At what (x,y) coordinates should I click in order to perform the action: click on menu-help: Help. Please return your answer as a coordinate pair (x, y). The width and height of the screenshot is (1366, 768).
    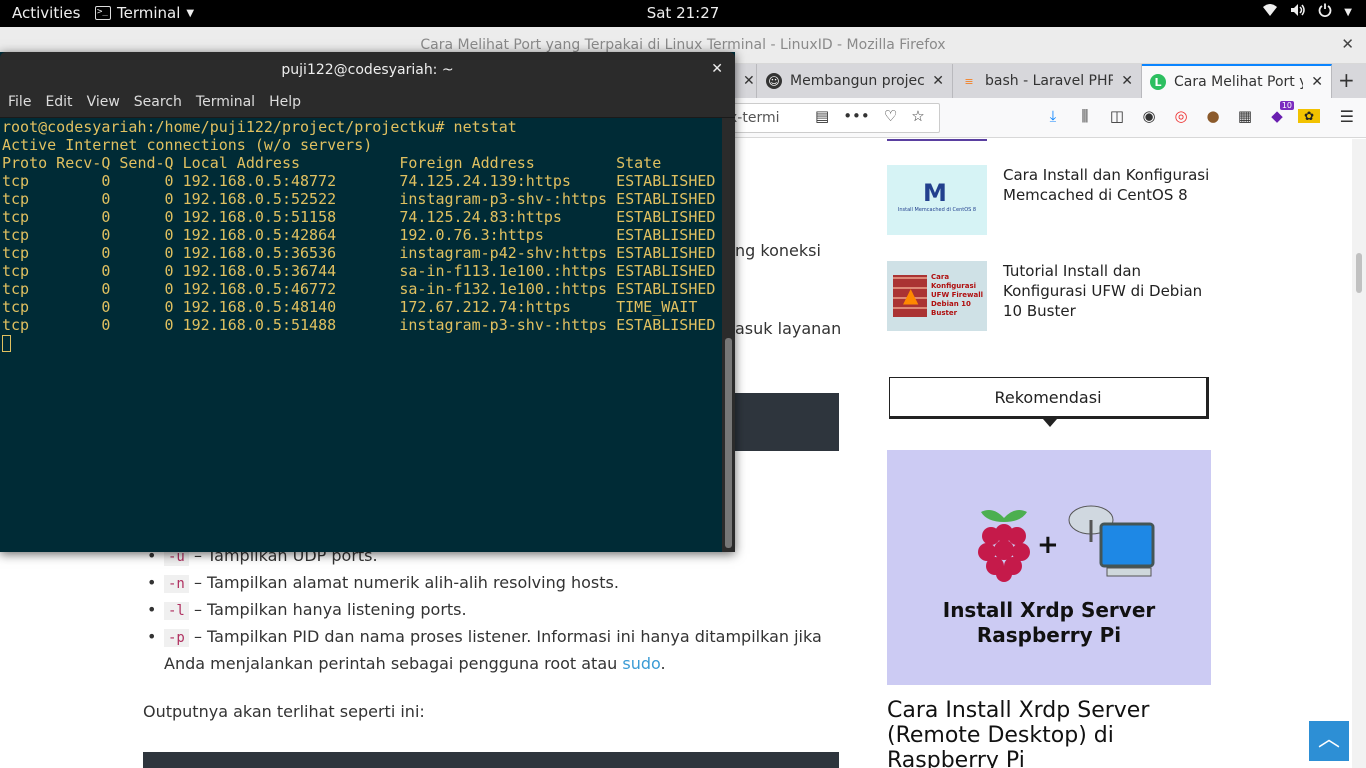
    Looking at the image, I should click on (291, 102).